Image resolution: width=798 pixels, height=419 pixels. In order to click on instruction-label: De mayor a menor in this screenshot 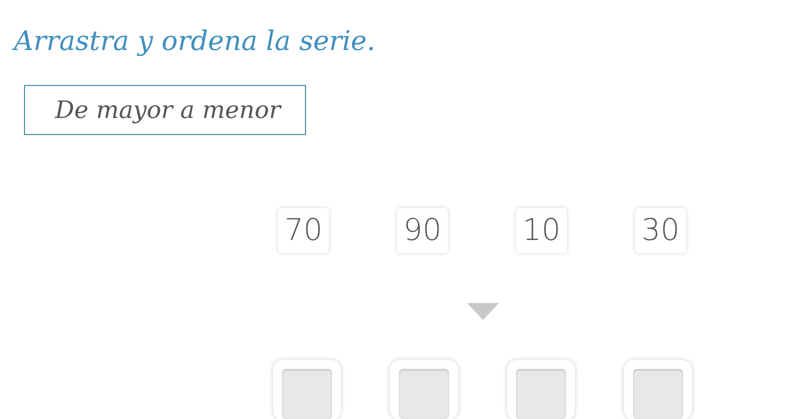, I will do `click(165, 110)`.